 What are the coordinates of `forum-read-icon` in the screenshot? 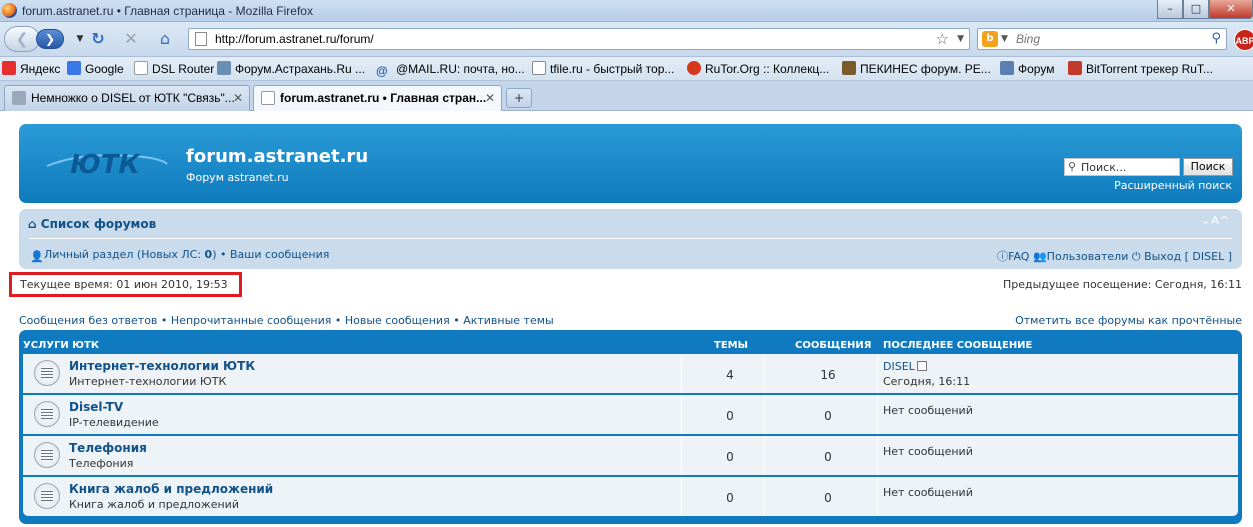 It's located at (47, 414).